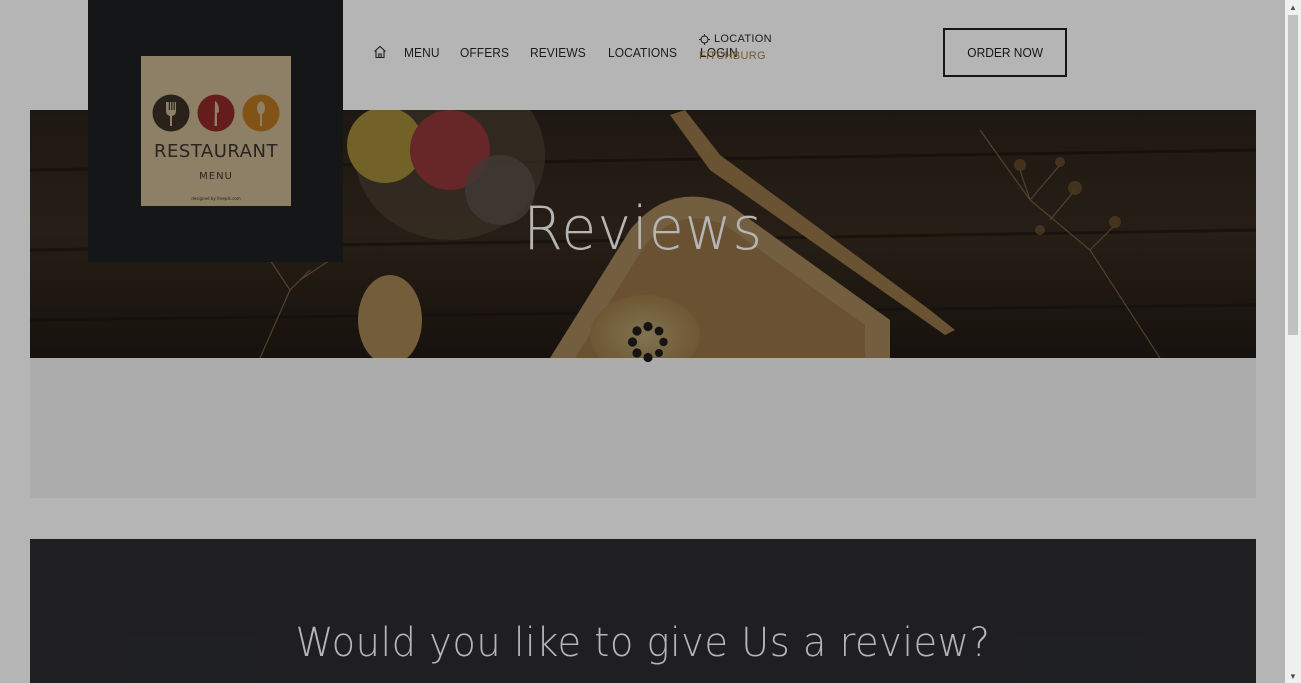  I want to click on scroll-up-arrow-icon: ▲, so click(1293, 7).